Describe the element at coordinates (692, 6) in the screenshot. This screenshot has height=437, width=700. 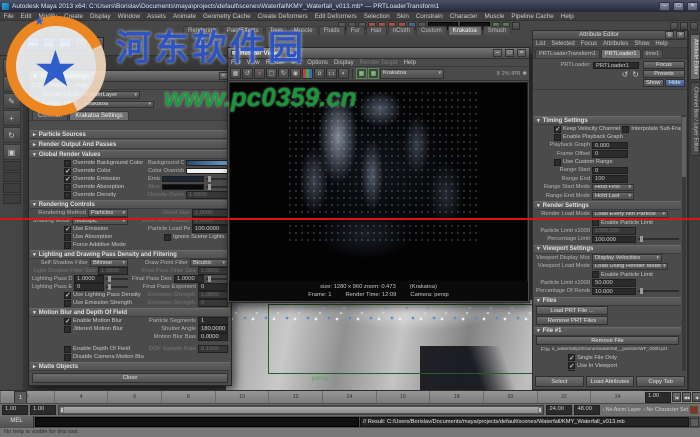
I see `close-icon: ×` at that location.